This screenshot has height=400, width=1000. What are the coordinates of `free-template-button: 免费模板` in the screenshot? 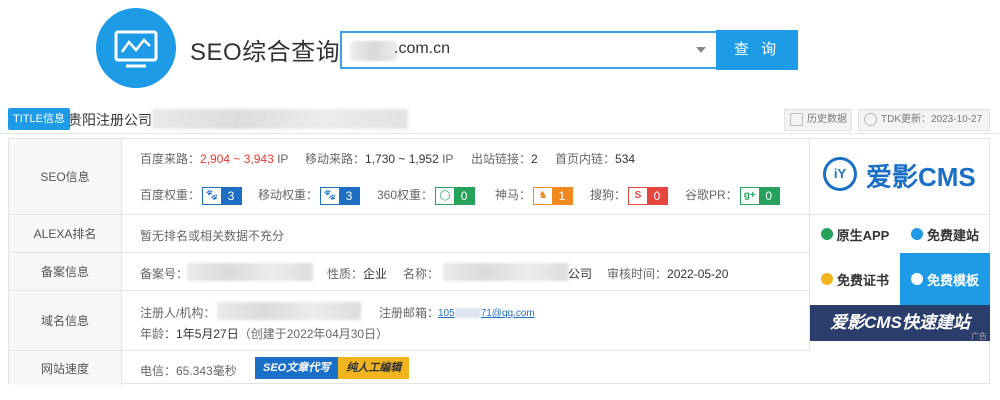 It's located at (945, 279).